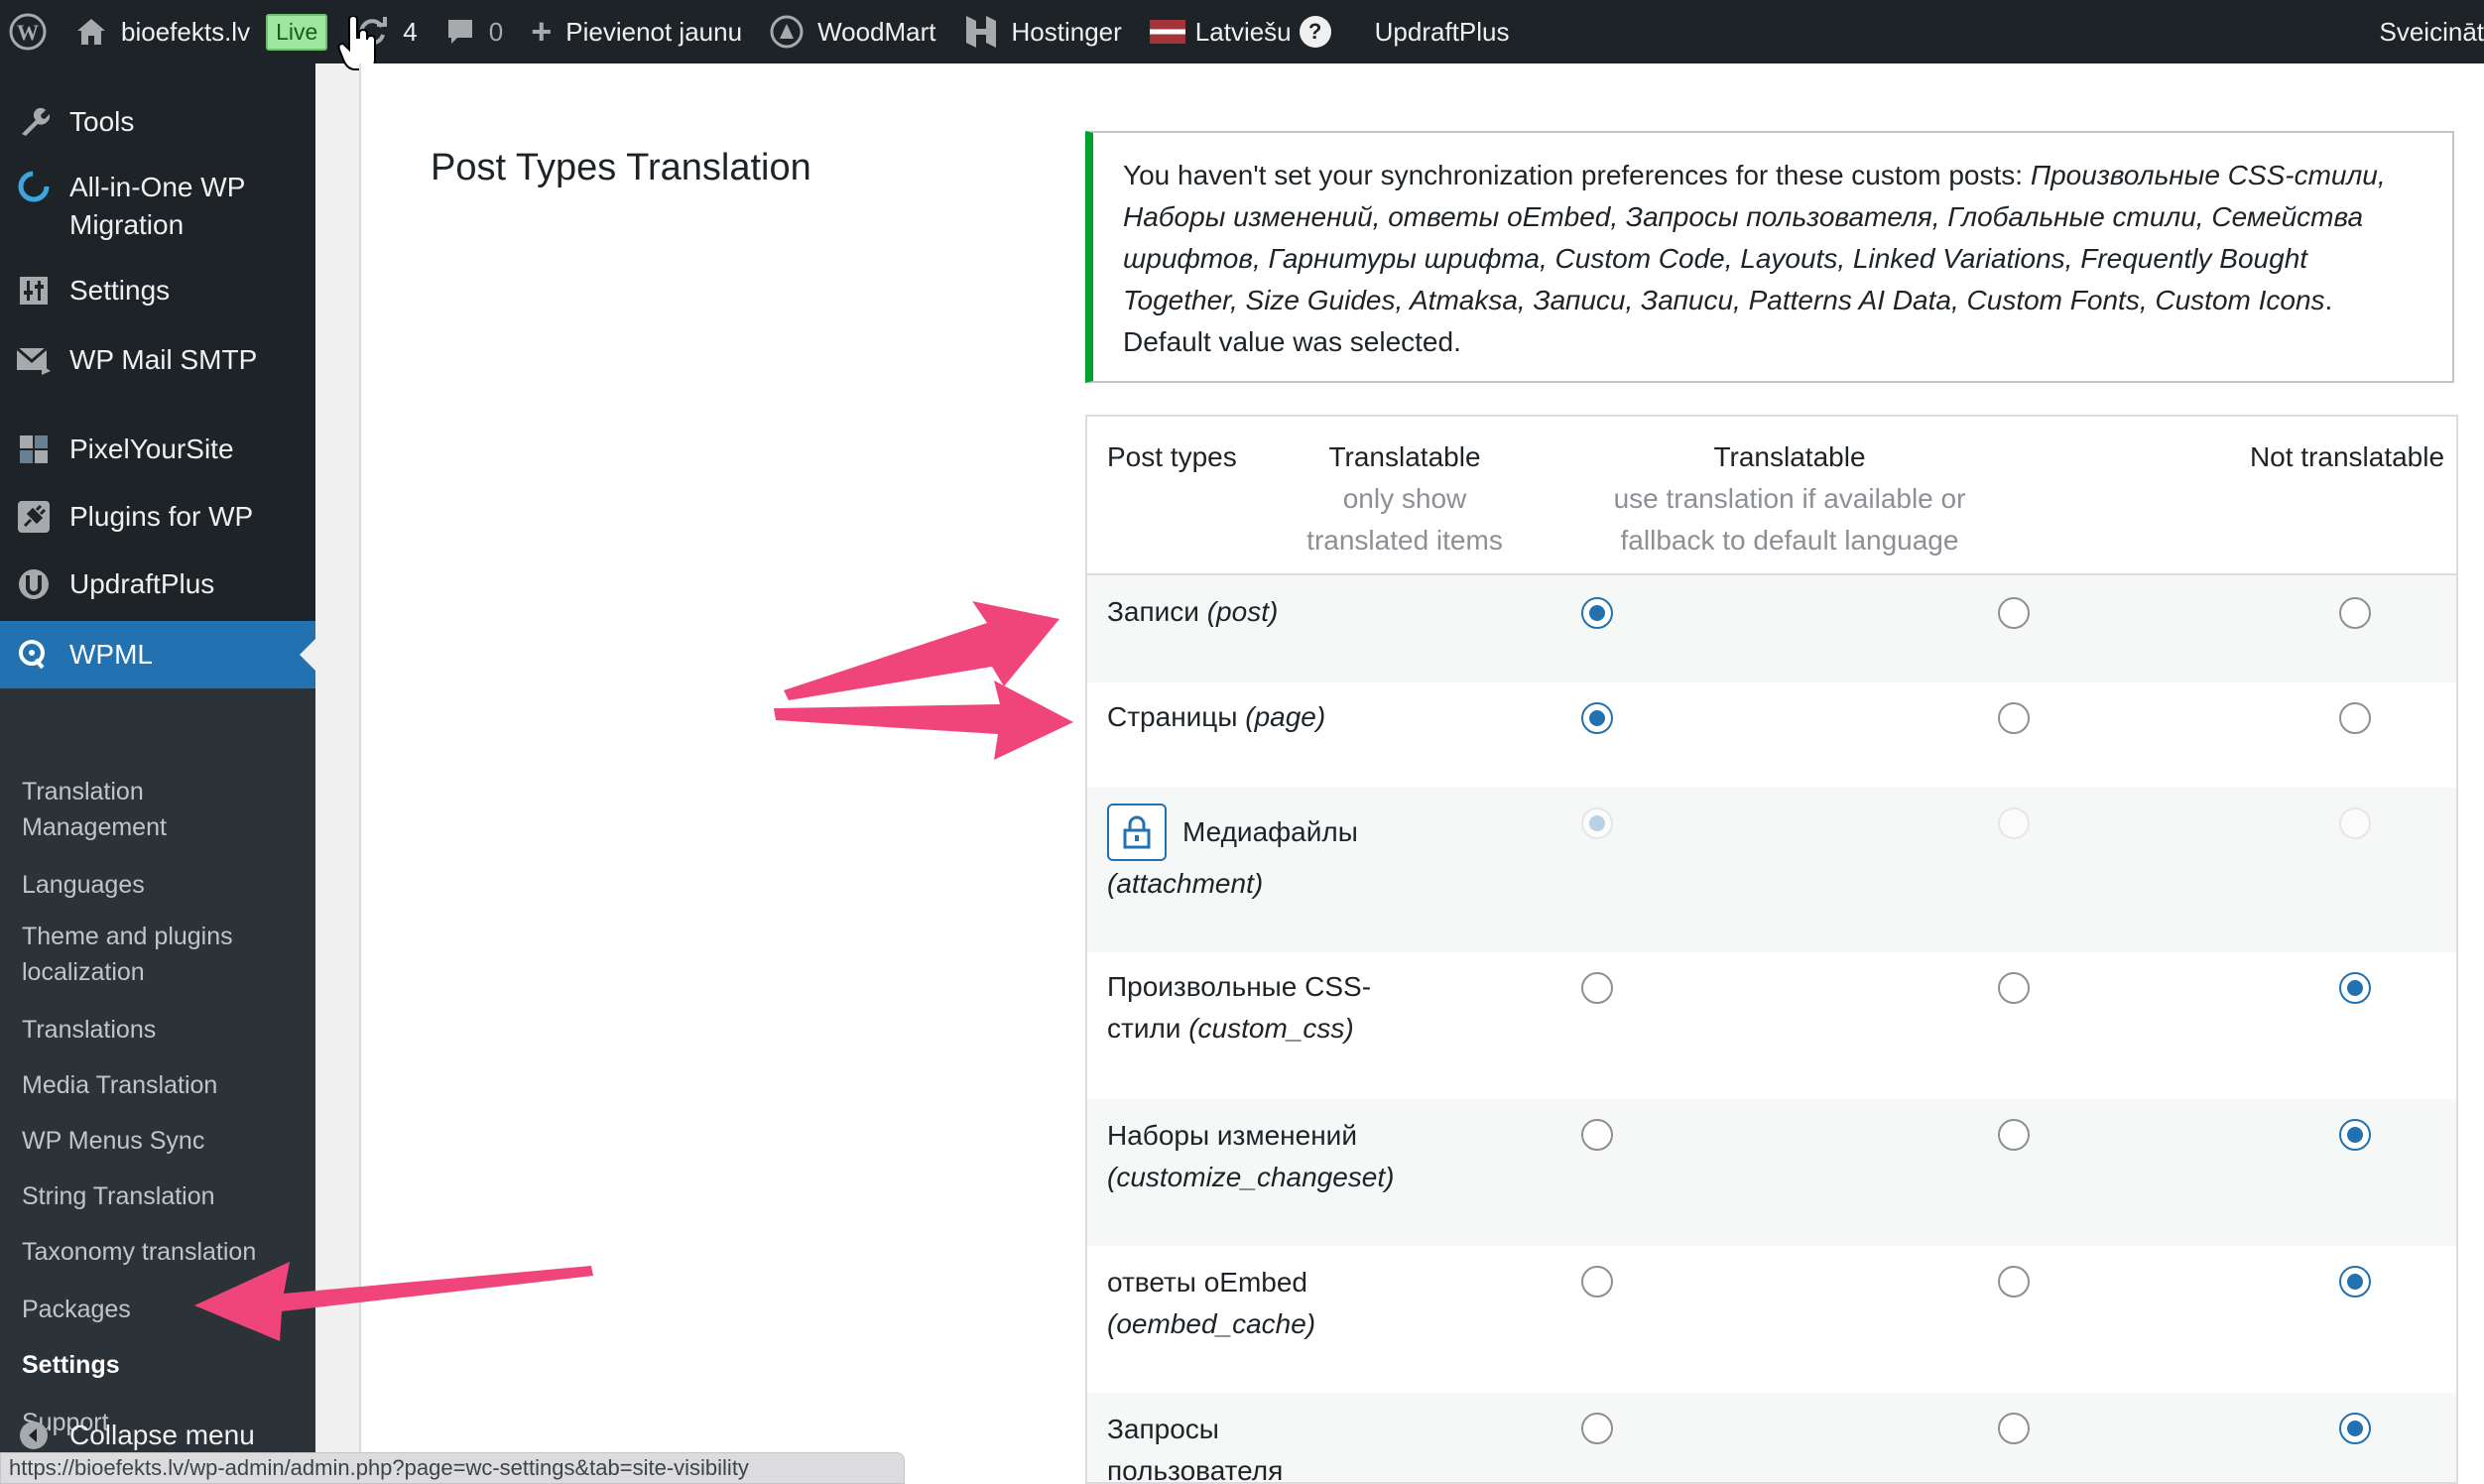 The width and height of the screenshot is (2484, 1484). I want to click on sidebar-item-wp-mail-smtp: WP Mail SMTP, so click(157, 360).